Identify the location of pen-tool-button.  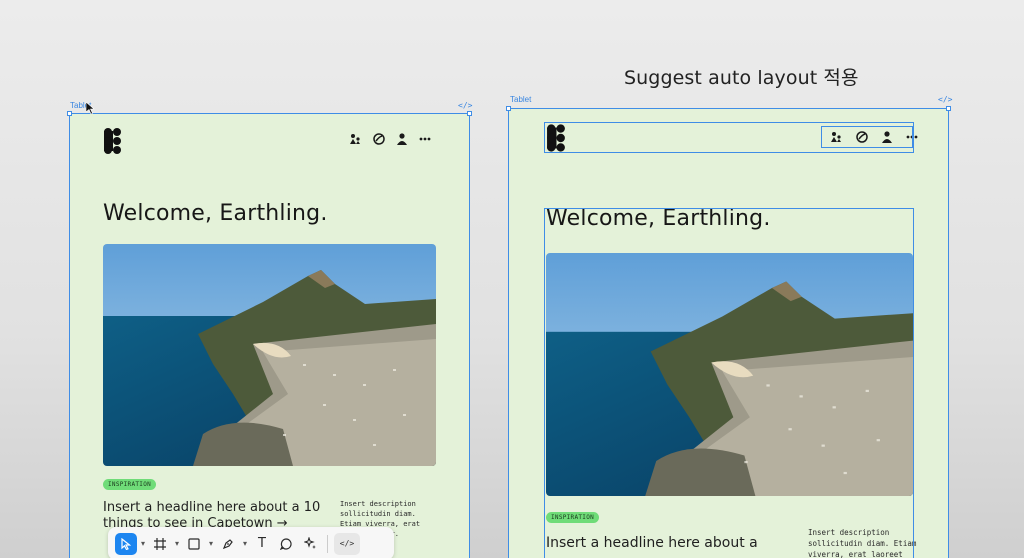
(228, 544).